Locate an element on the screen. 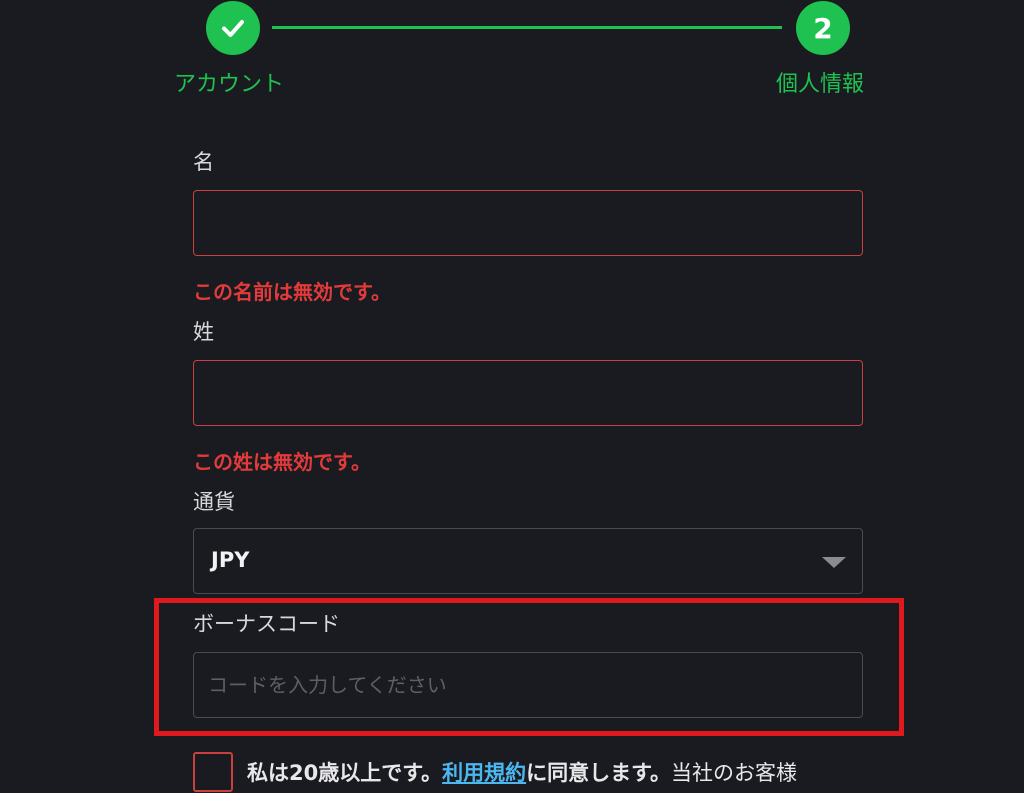 This screenshot has height=793, width=1024. bonus-code-input is located at coordinates (528, 685).